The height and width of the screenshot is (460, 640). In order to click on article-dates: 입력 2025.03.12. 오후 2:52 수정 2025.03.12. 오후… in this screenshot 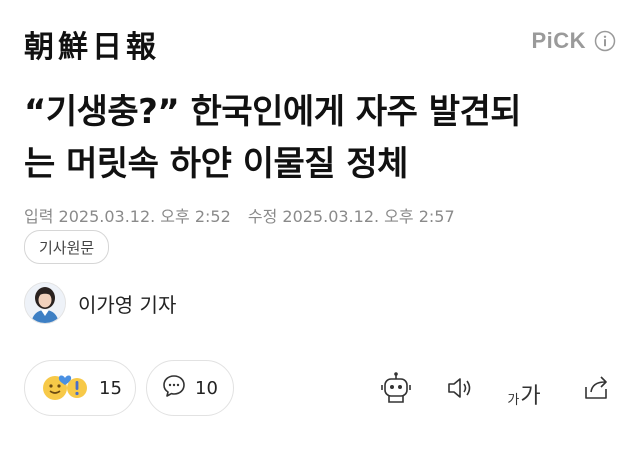, I will do `click(239, 215)`.